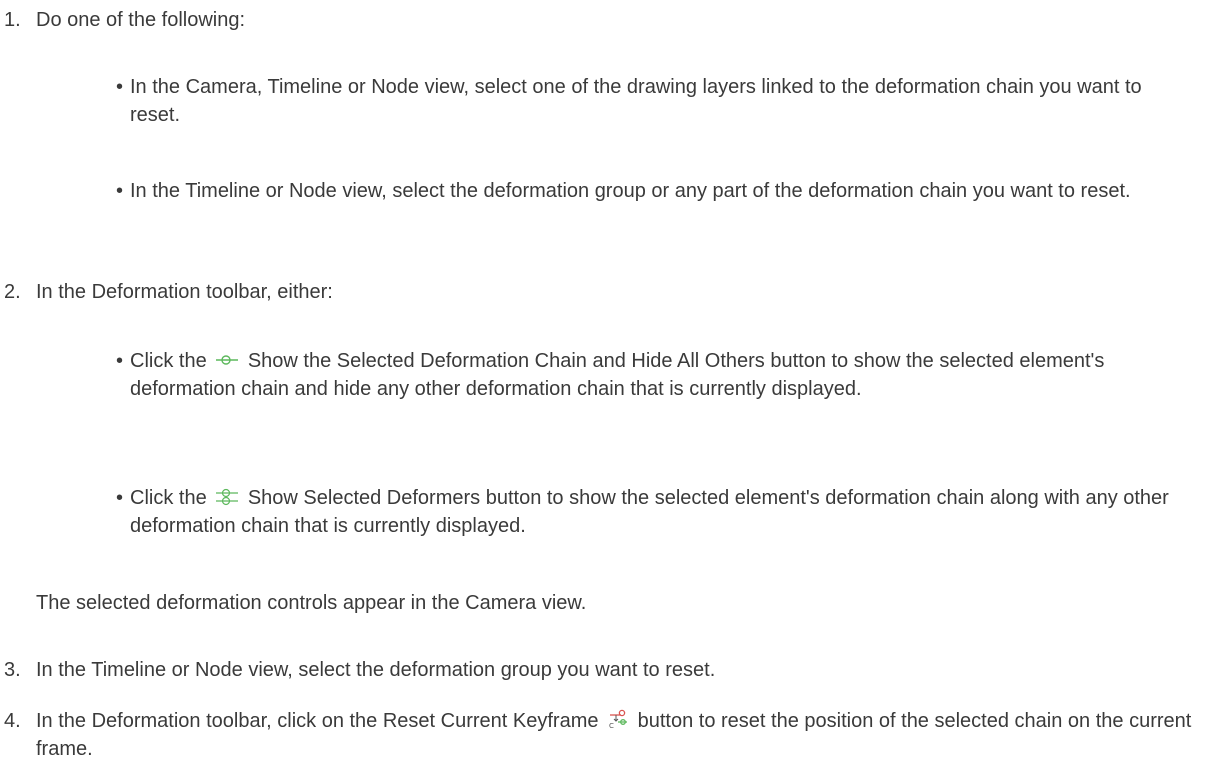  Describe the element at coordinates (184, 292) in the screenshot. I see `step-text: In the Deformation toolbar, either:` at that location.